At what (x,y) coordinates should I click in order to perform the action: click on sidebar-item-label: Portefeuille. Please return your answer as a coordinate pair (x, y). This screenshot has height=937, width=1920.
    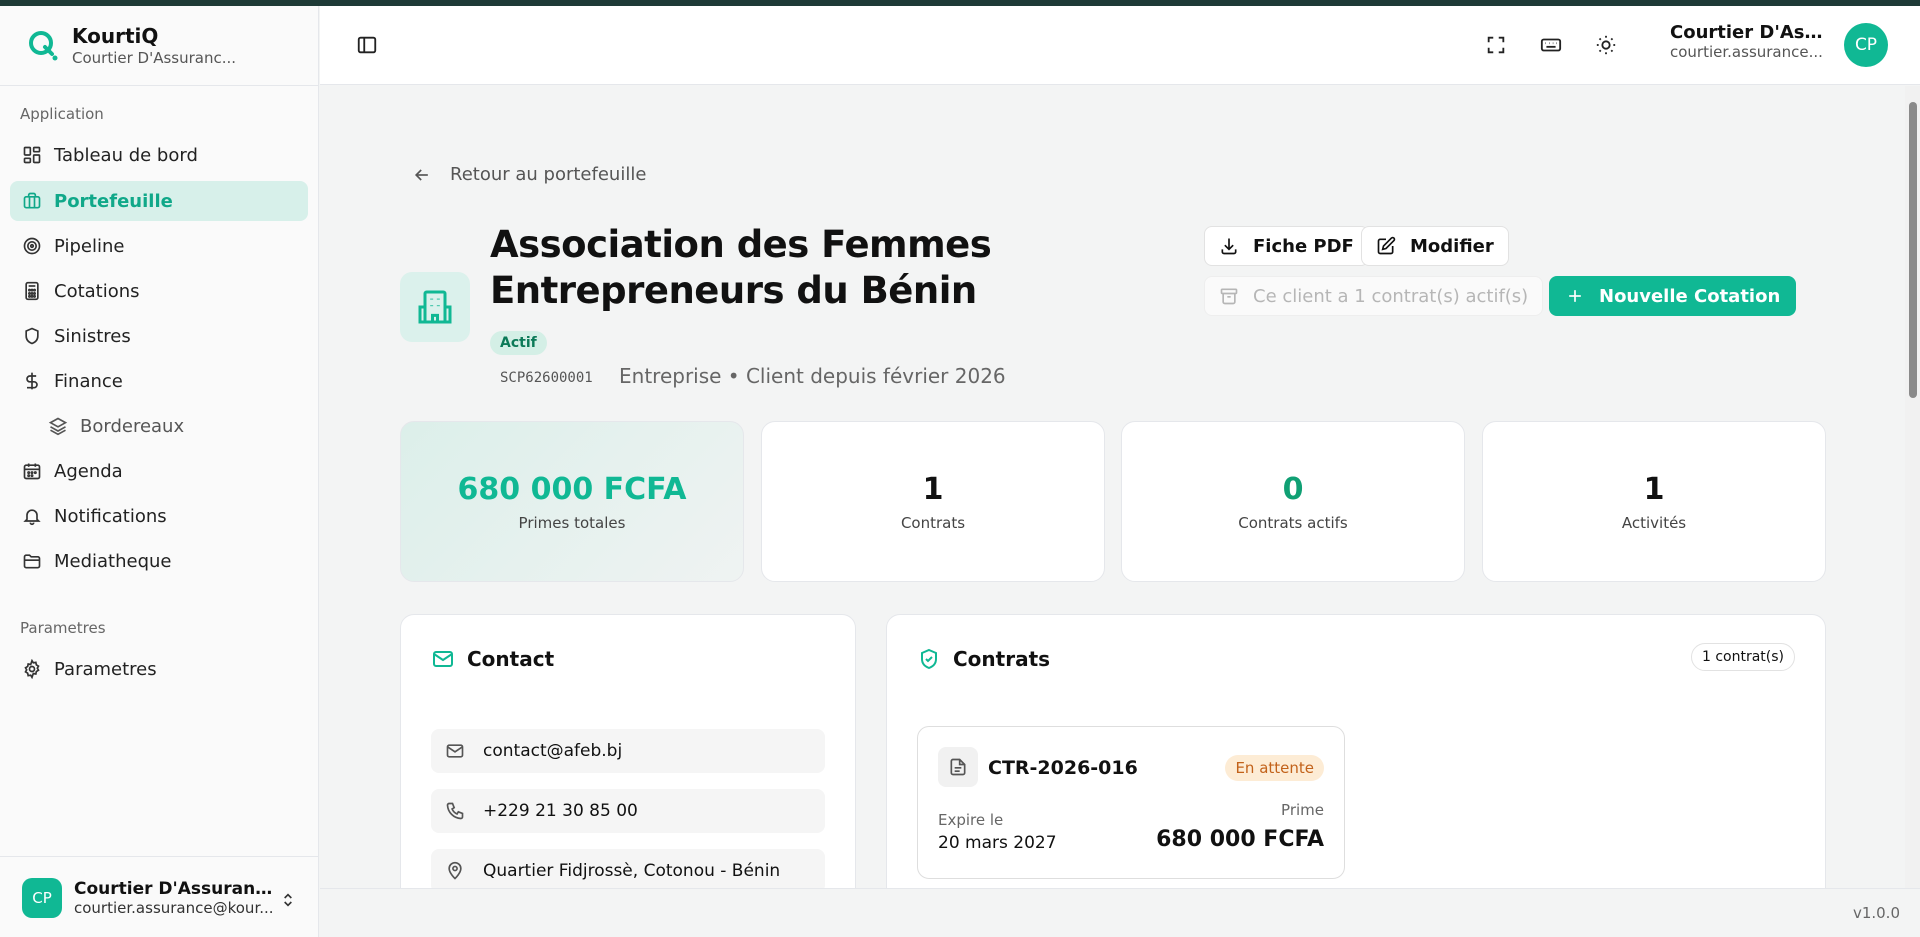
    Looking at the image, I should click on (113, 201).